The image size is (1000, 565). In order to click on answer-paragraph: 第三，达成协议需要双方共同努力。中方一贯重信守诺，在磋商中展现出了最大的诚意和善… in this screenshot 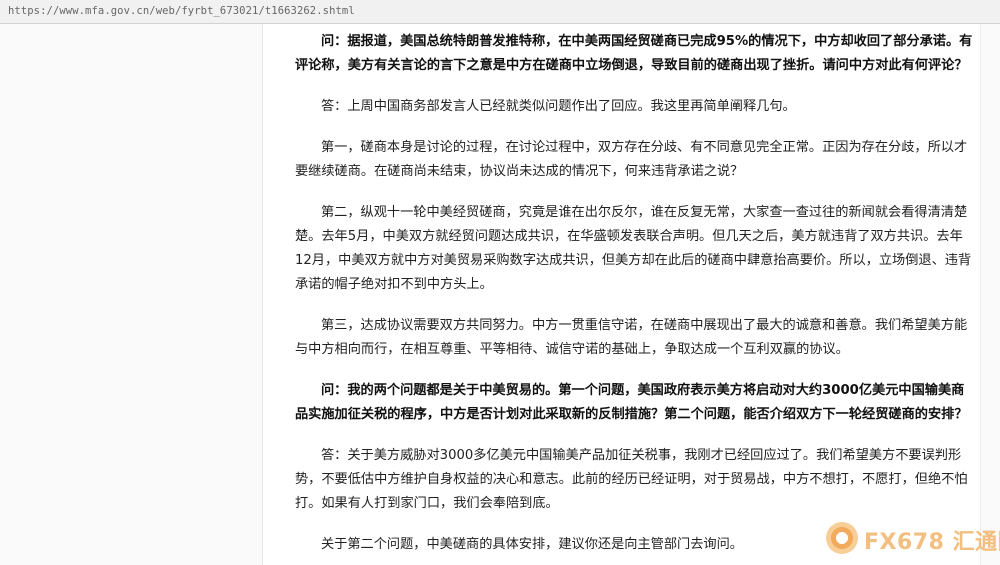, I will do `click(631, 337)`.